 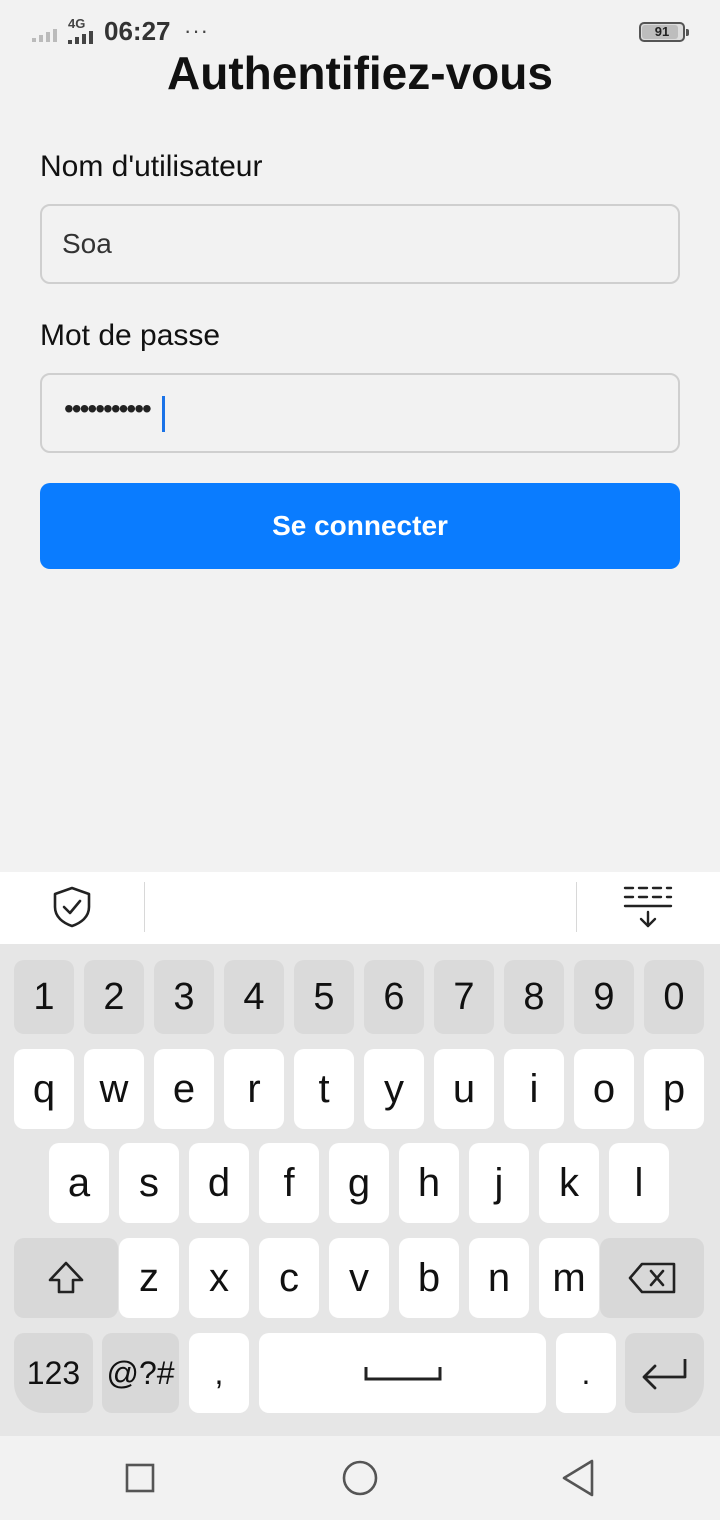 What do you see at coordinates (163, 414) in the screenshot?
I see `text-cursor` at bounding box center [163, 414].